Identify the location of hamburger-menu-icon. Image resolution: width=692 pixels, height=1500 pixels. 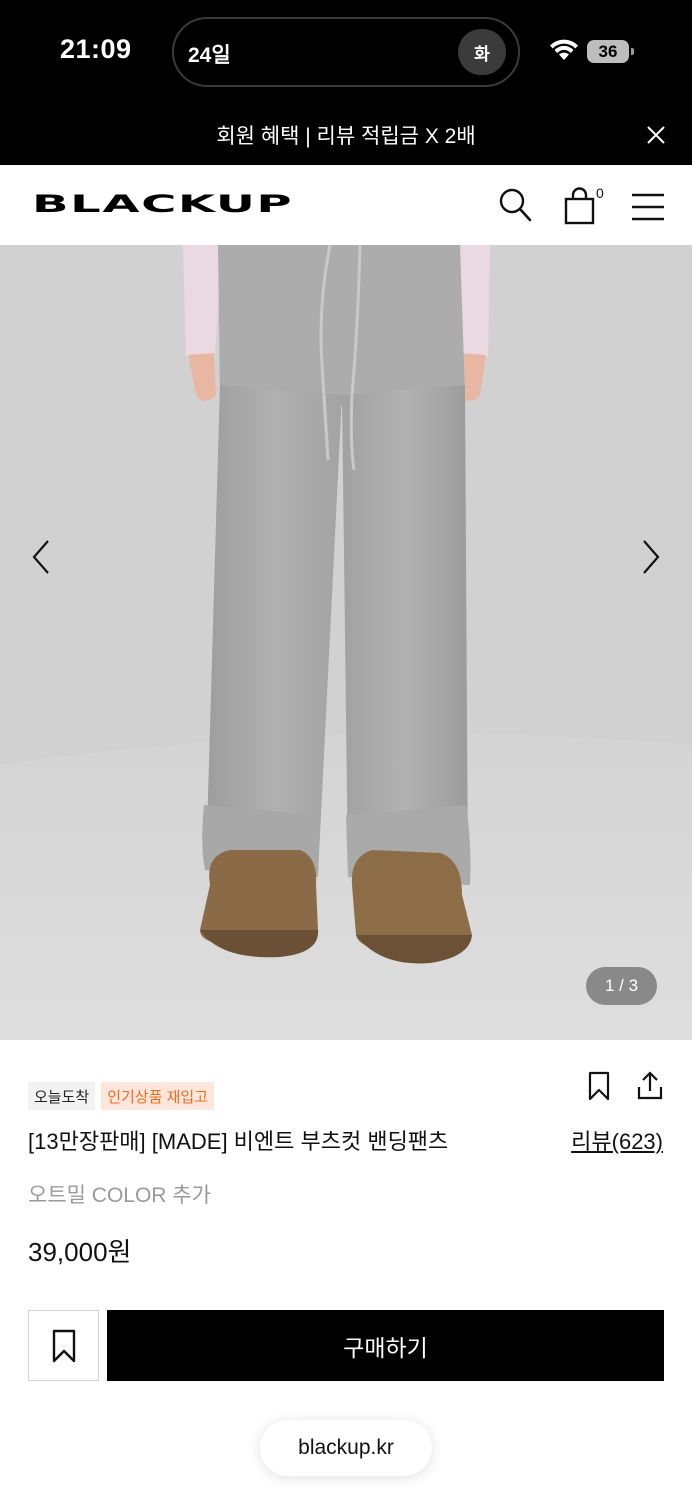
(648, 207).